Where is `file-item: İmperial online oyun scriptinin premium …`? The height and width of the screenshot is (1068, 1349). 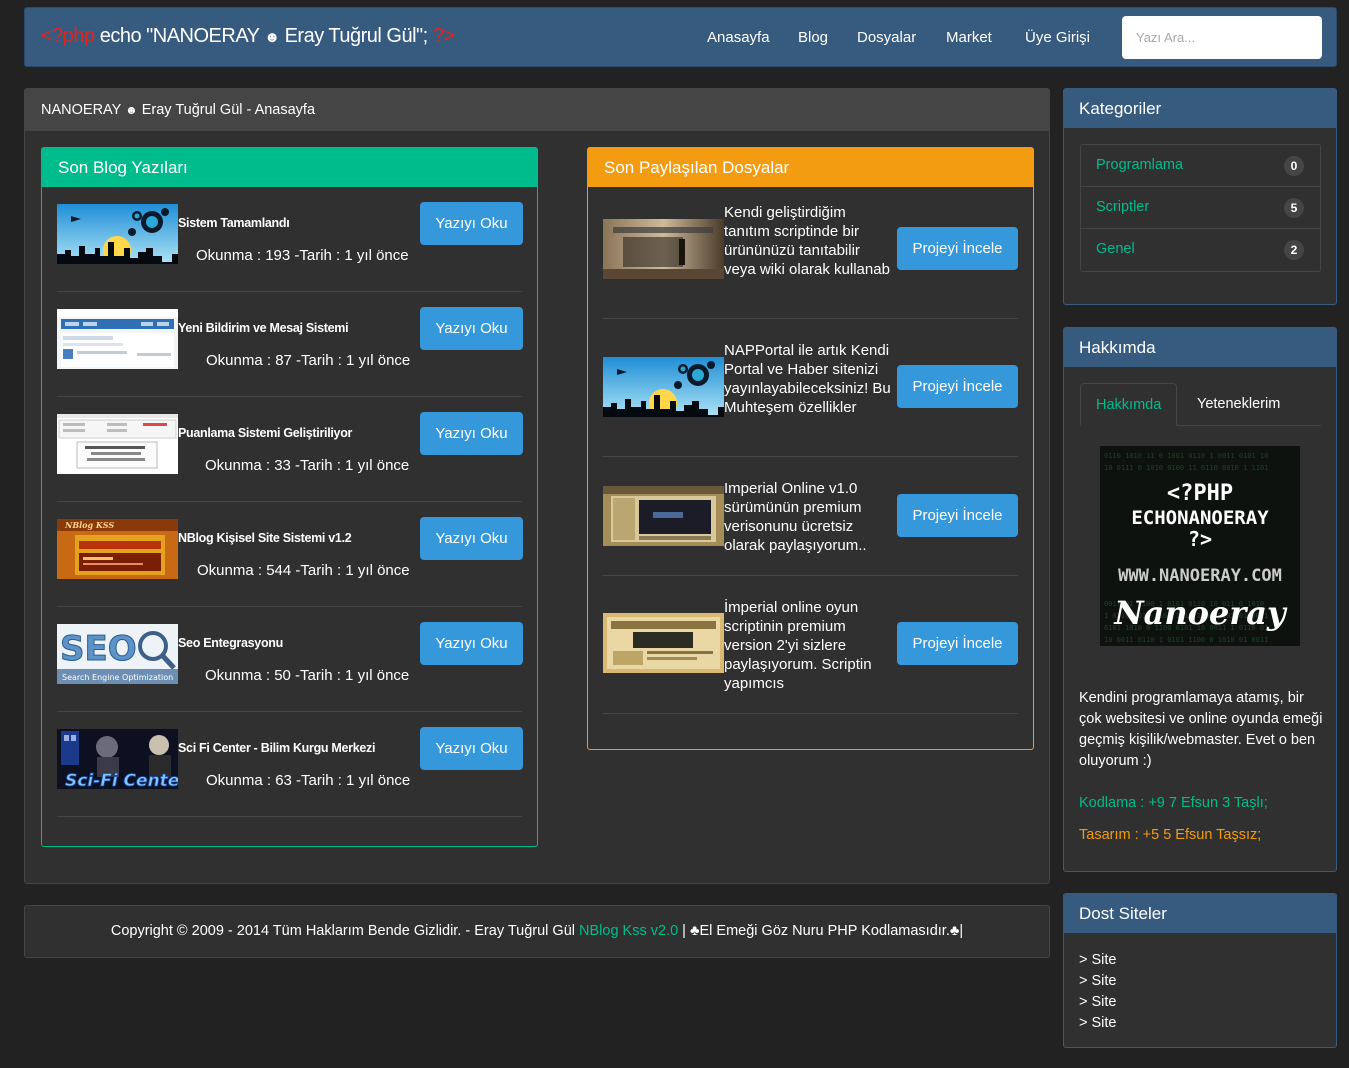
file-item: İmperial online oyun scriptinin premium … is located at coordinates (810, 645).